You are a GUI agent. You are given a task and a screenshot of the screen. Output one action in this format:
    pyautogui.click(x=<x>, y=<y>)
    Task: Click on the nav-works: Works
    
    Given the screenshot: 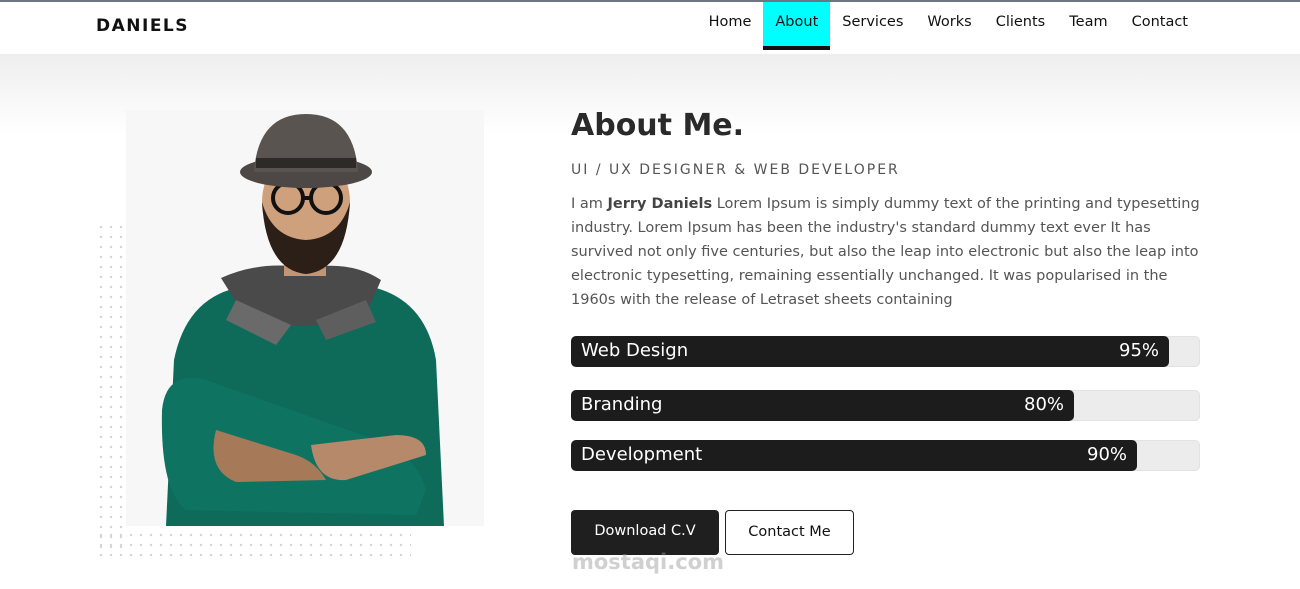 What is the action you would take?
    pyautogui.click(x=949, y=26)
    